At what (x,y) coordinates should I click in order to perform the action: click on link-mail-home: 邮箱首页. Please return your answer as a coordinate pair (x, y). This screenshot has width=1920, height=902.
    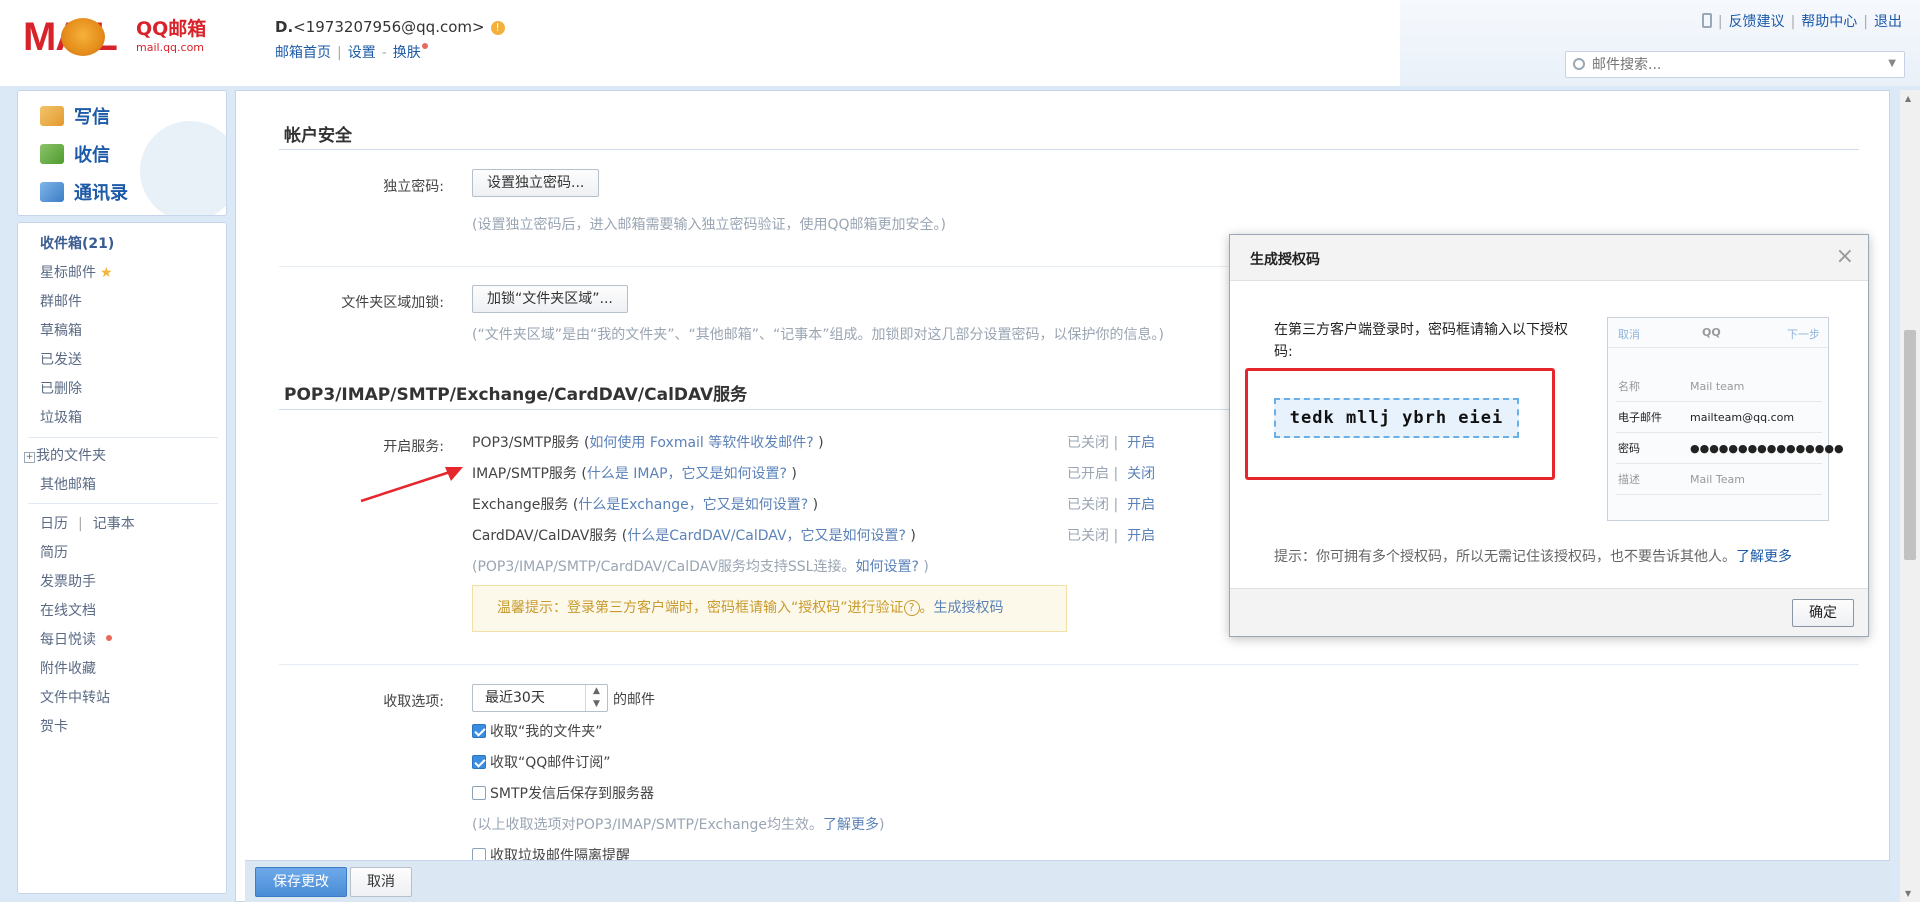
    Looking at the image, I should click on (303, 53).